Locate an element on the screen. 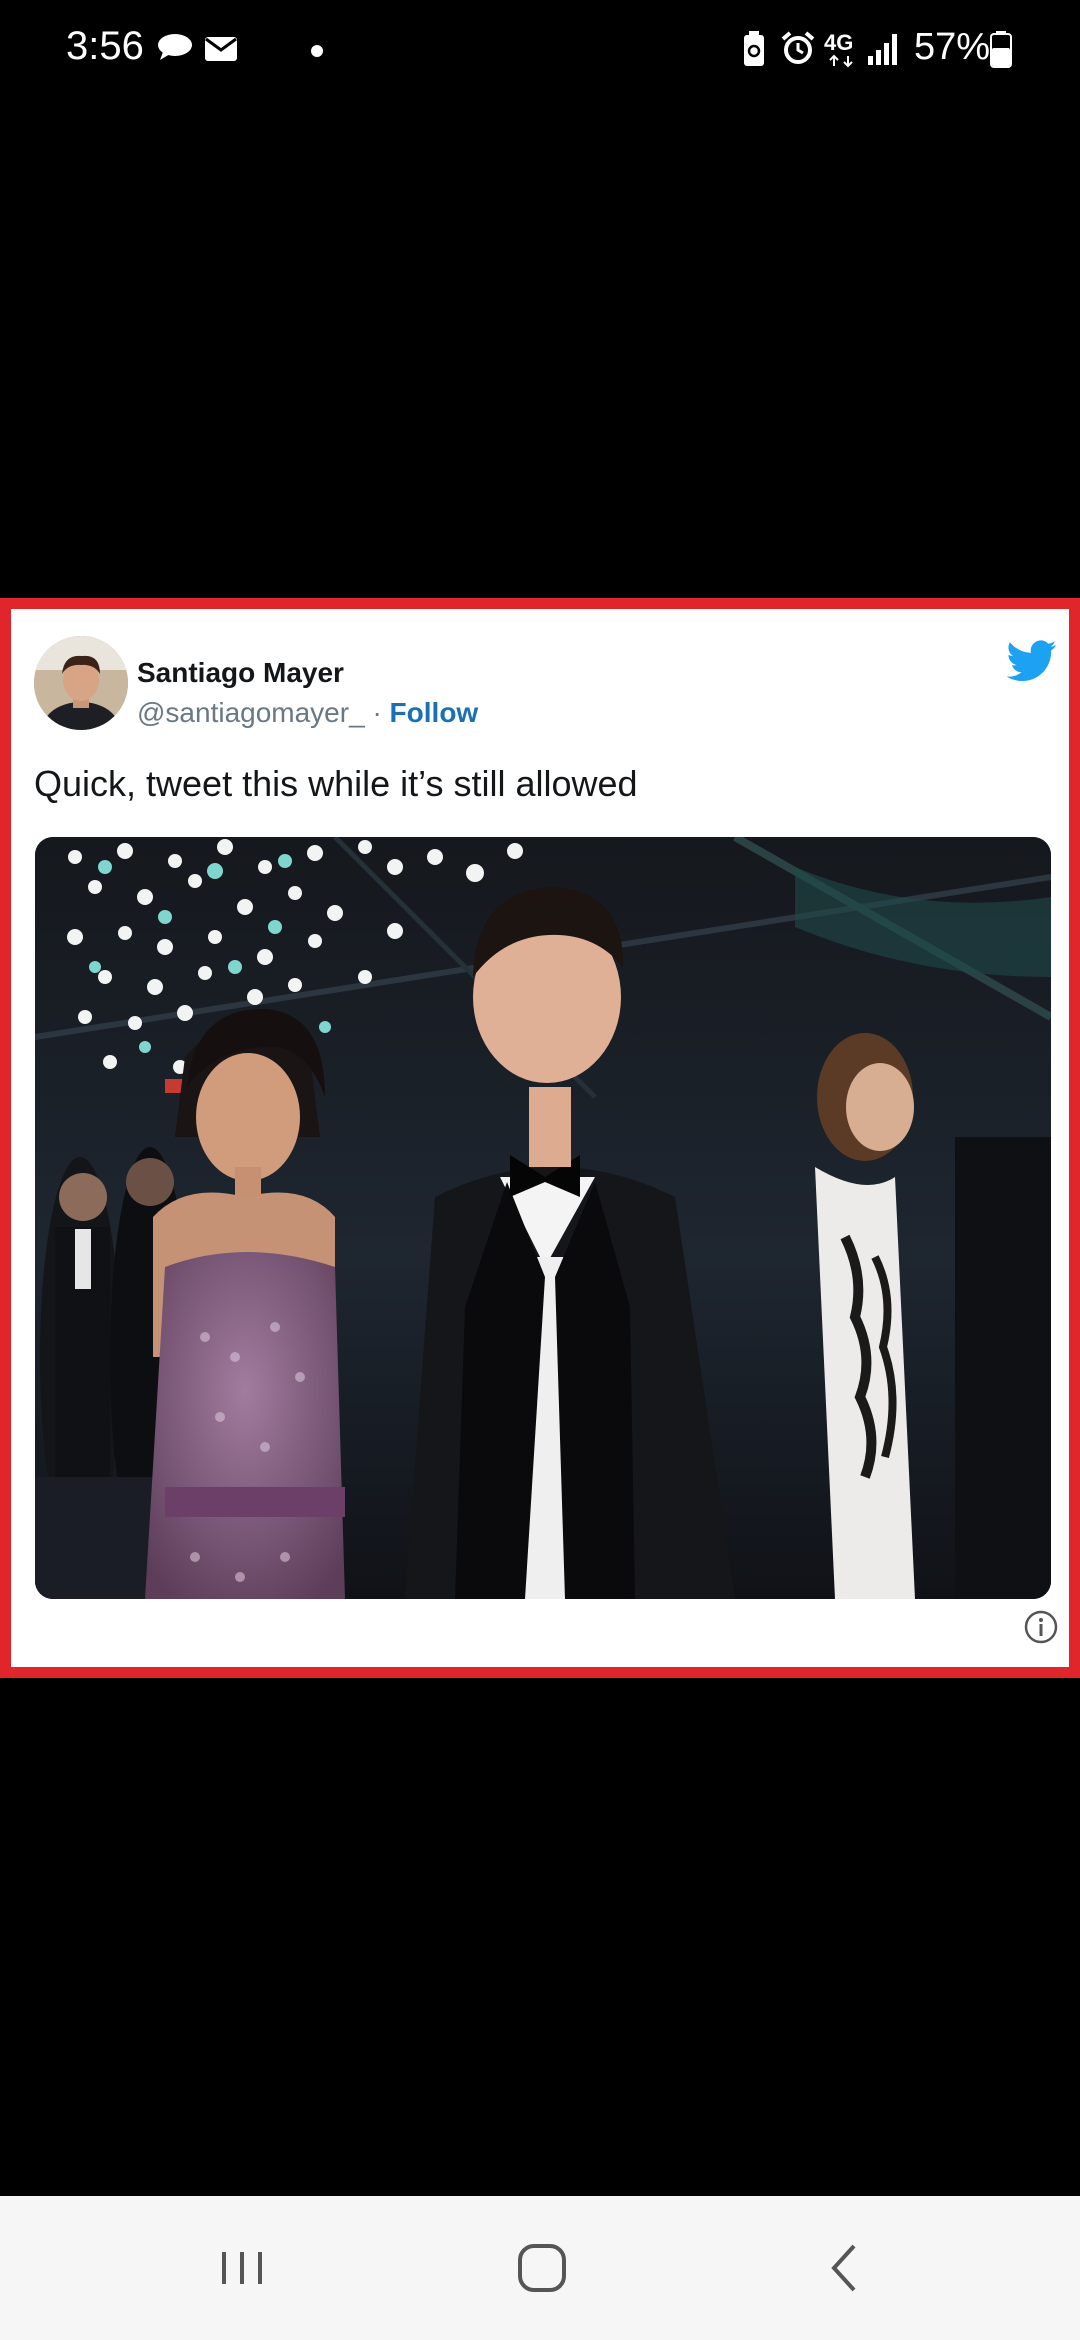  alarm-icon is located at coordinates (798, 47).